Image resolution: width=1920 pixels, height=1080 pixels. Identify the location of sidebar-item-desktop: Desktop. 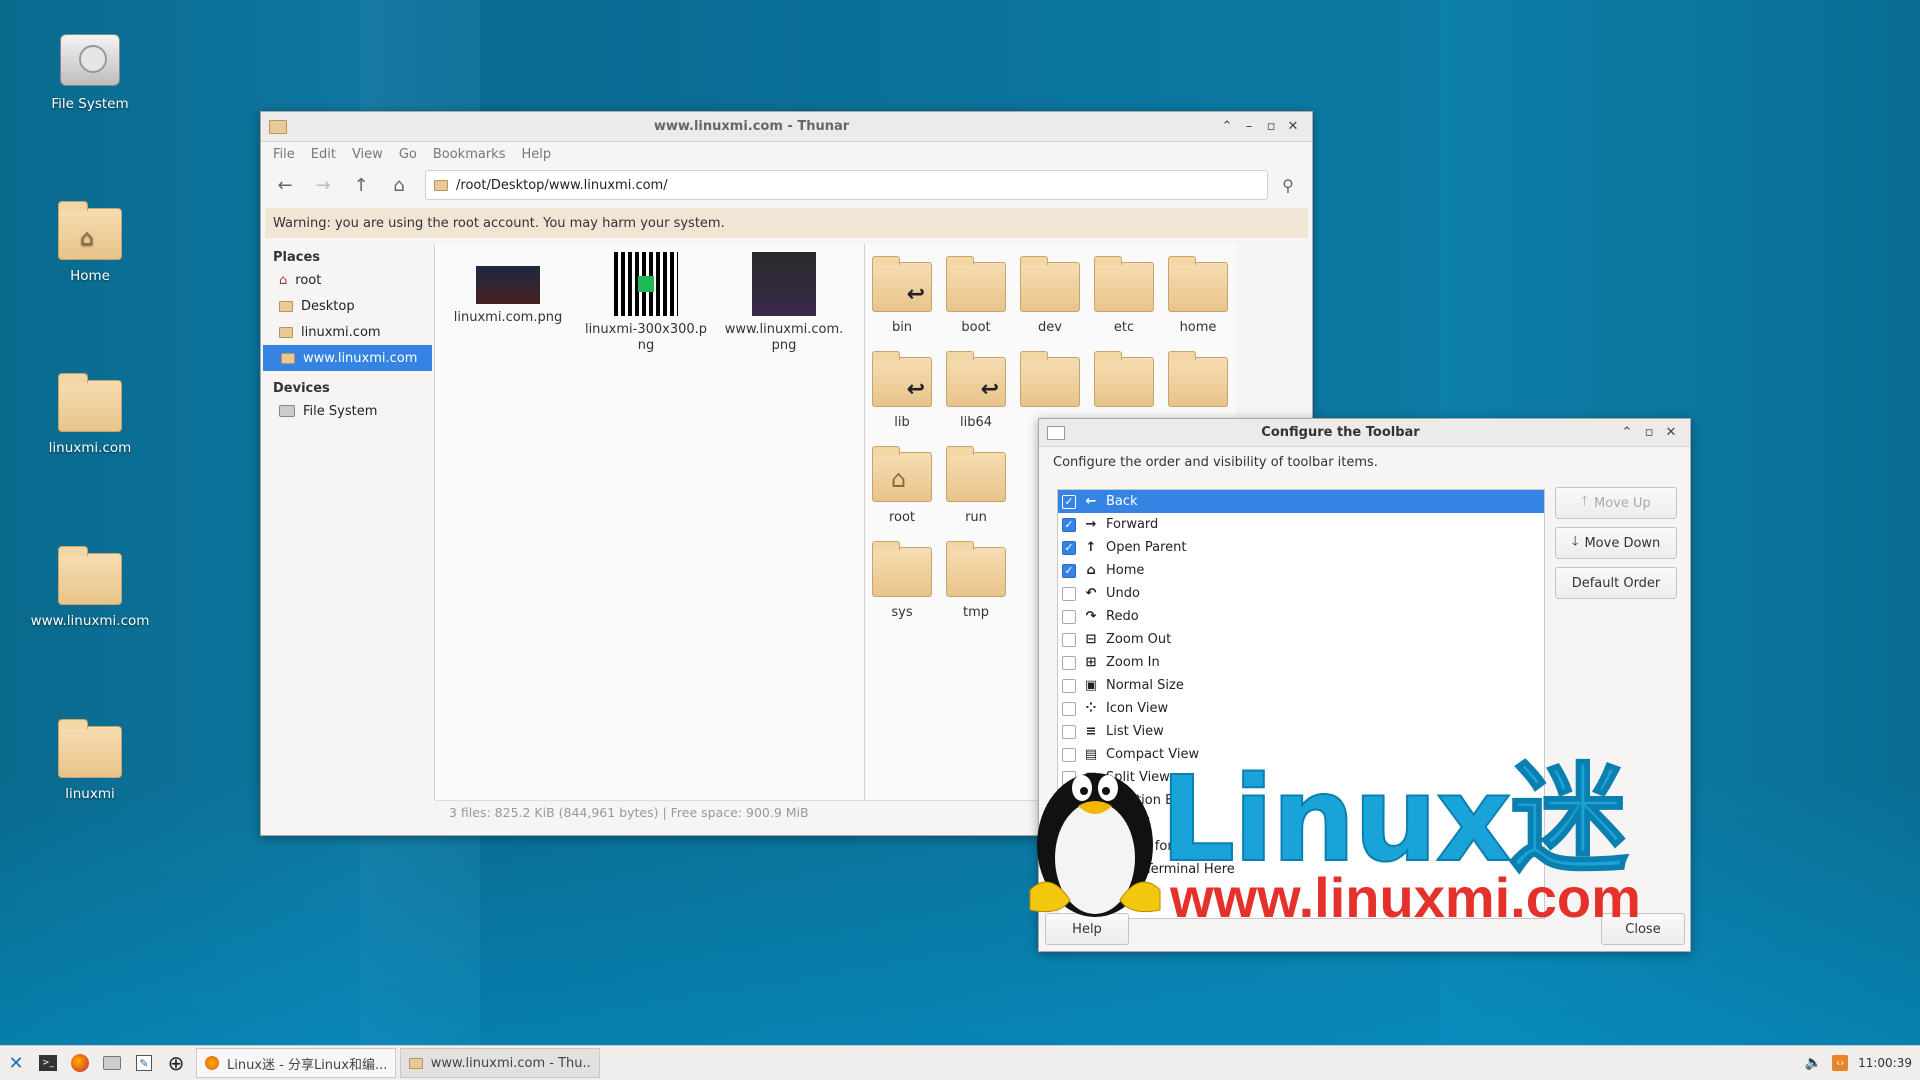
(347, 306).